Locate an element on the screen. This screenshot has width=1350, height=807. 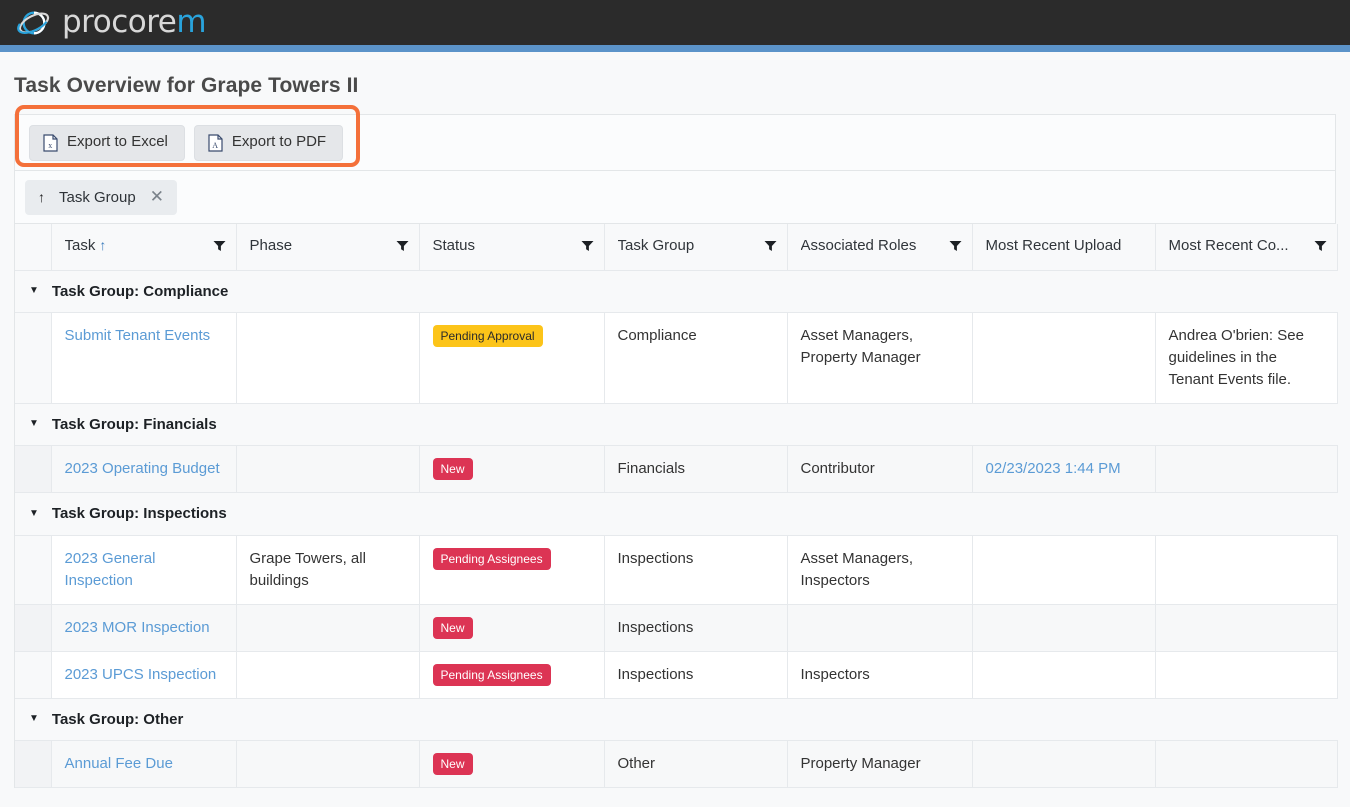
task-link: 2023 MOR Inspection is located at coordinates (137, 627).